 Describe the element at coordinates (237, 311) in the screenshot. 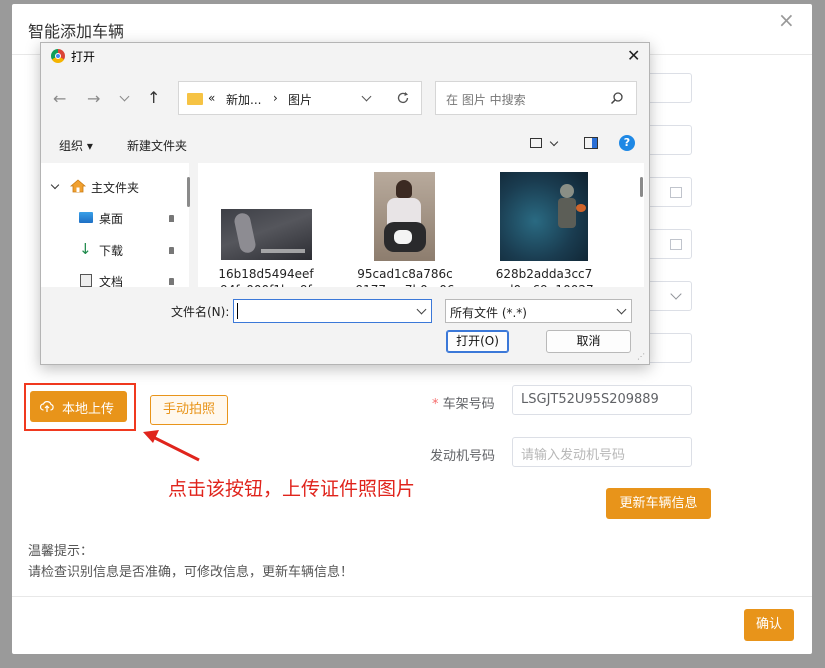

I see `text-cursor` at that location.